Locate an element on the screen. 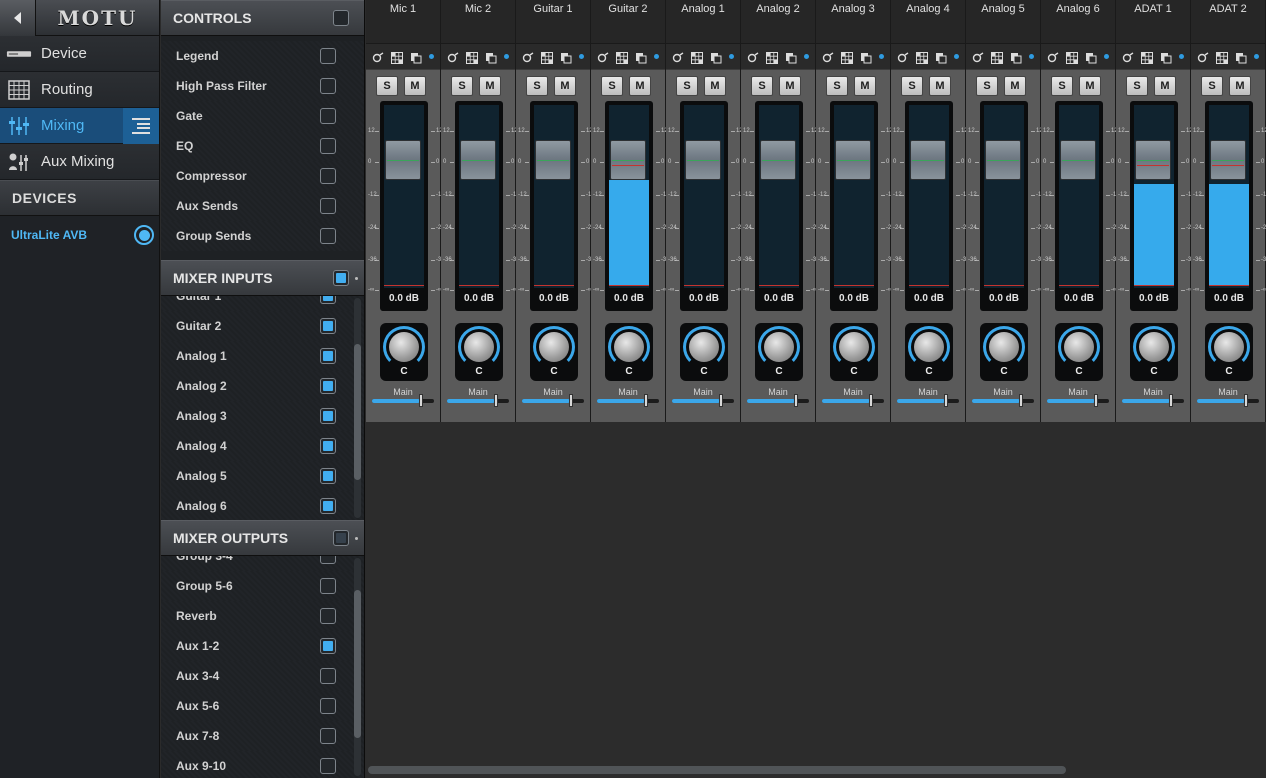 Image resolution: width=1266 pixels, height=778 pixels. panel-row-analog-2: Analog 2 is located at coordinates (262, 386).